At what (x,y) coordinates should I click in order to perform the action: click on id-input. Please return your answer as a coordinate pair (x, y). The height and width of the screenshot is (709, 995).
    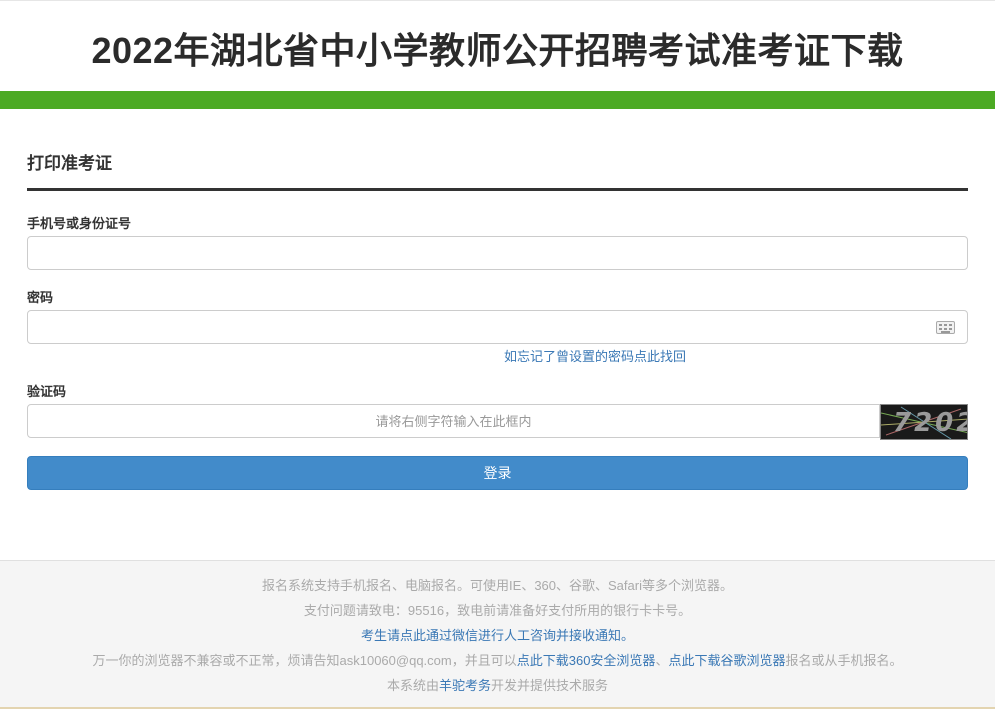
    Looking at the image, I should click on (497, 253).